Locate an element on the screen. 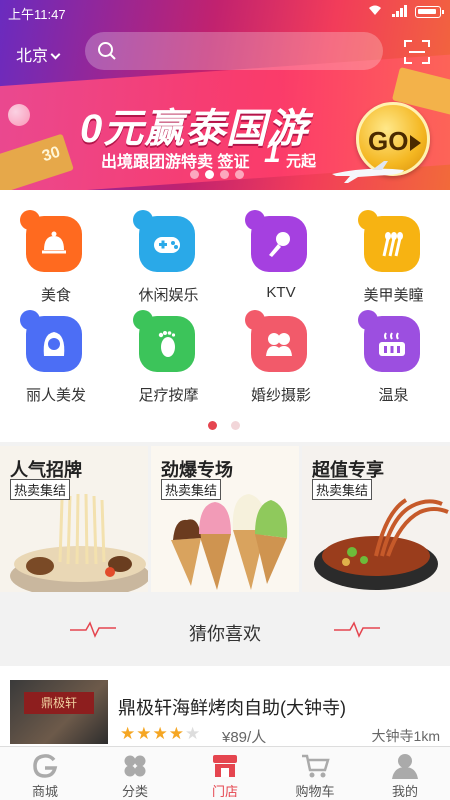 The height and width of the screenshot is (800, 450). nav-item-category: 分类 is located at coordinates (135, 773).